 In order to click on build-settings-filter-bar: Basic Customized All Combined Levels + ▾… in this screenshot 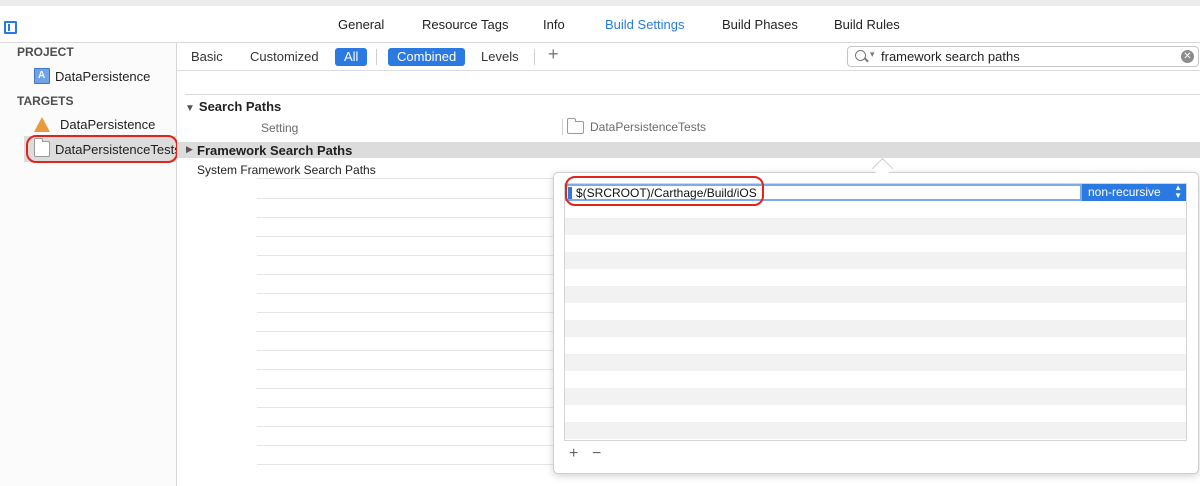, I will do `click(688, 57)`.